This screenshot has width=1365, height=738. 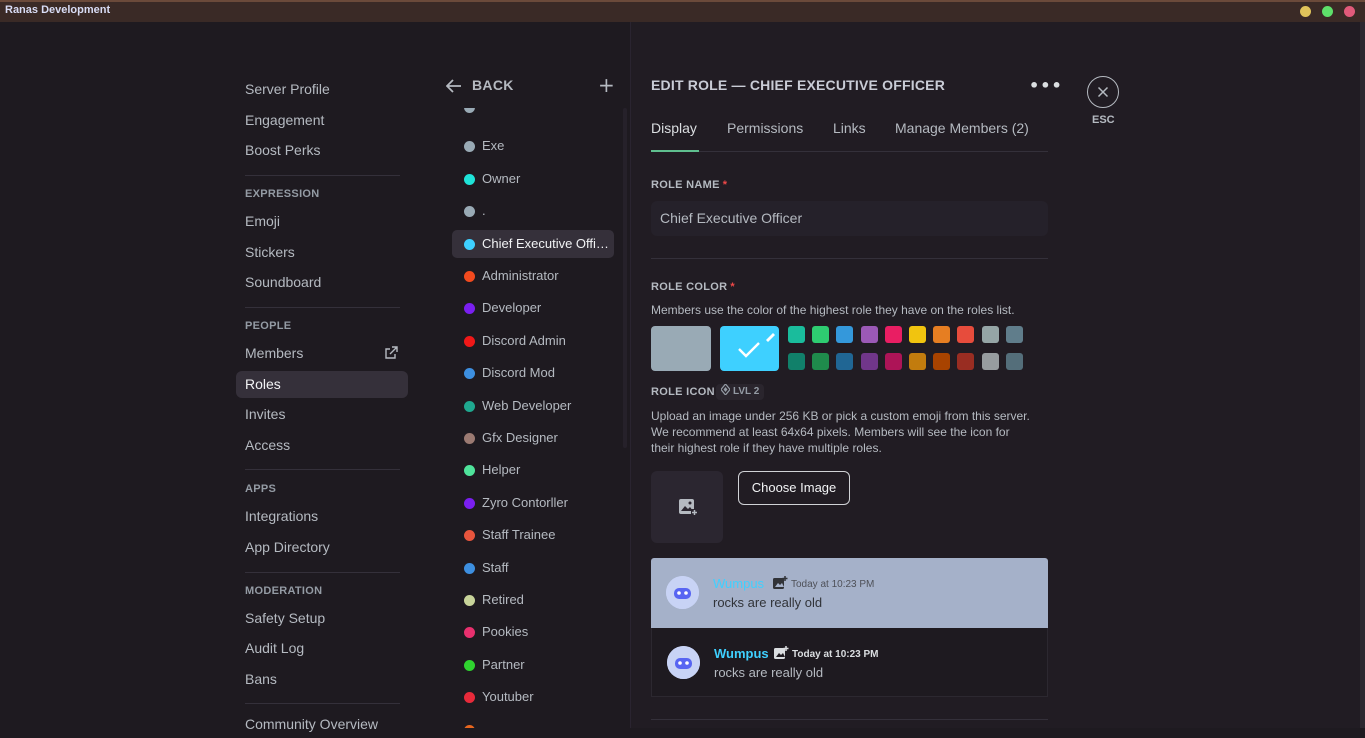 What do you see at coordinates (769, 672) in the screenshot?
I see `preview-message: rocks are really old` at bounding box center [769, 672].